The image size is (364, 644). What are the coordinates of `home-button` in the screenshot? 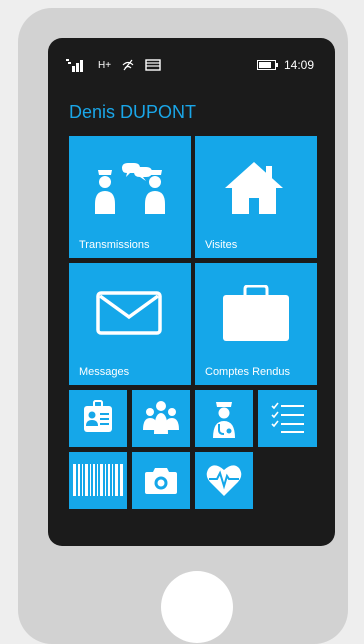 It's located at (197, 607).